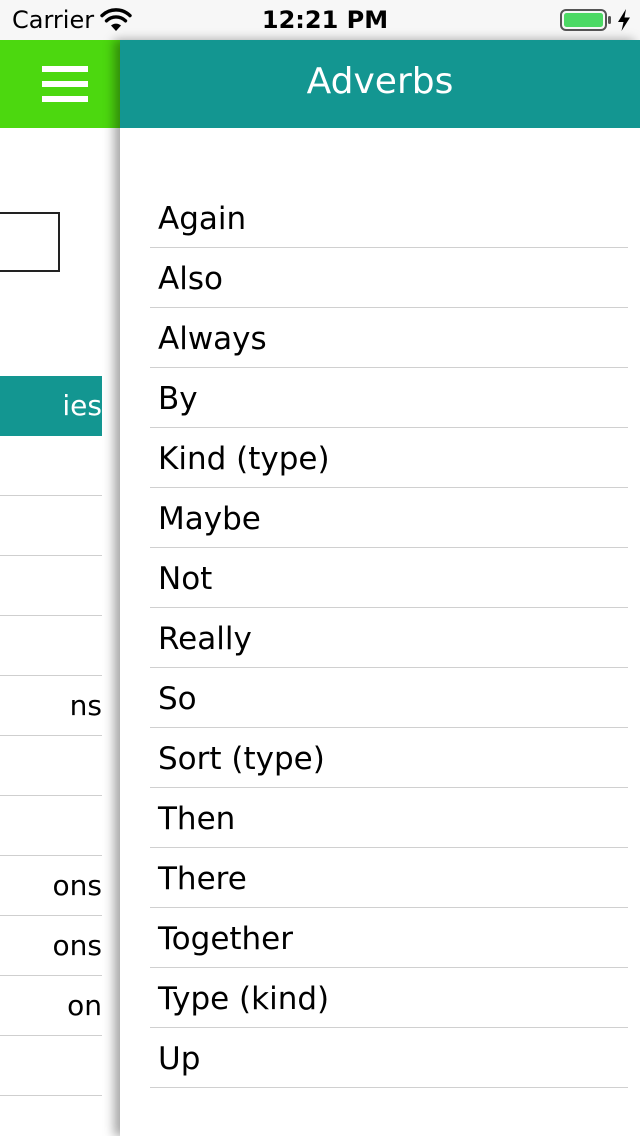 This screenshot has width=640, height=1136. Describe the element at coordinates (178, 399) in the screenshot. I see `word-label: By` at that location.